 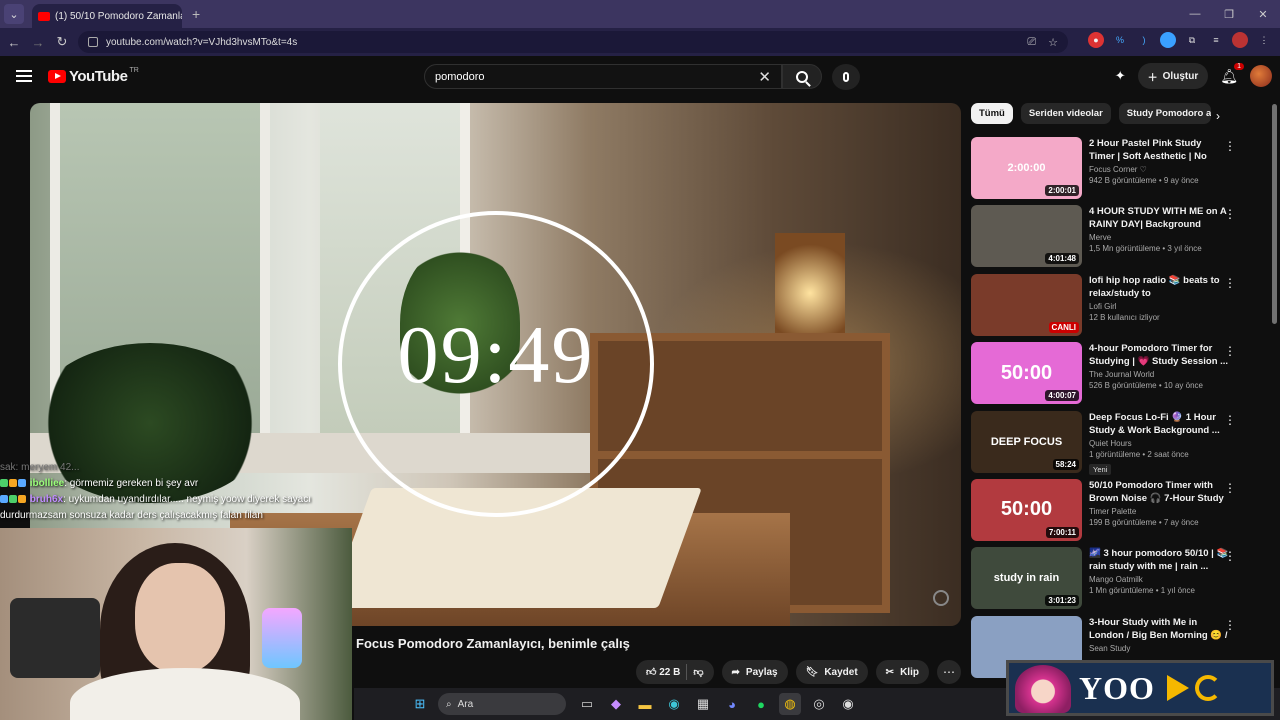 What do you see at coordinates (196, 14) in the screenshot?
I see `new-tab-button: +` at bounding box center [196, 14].